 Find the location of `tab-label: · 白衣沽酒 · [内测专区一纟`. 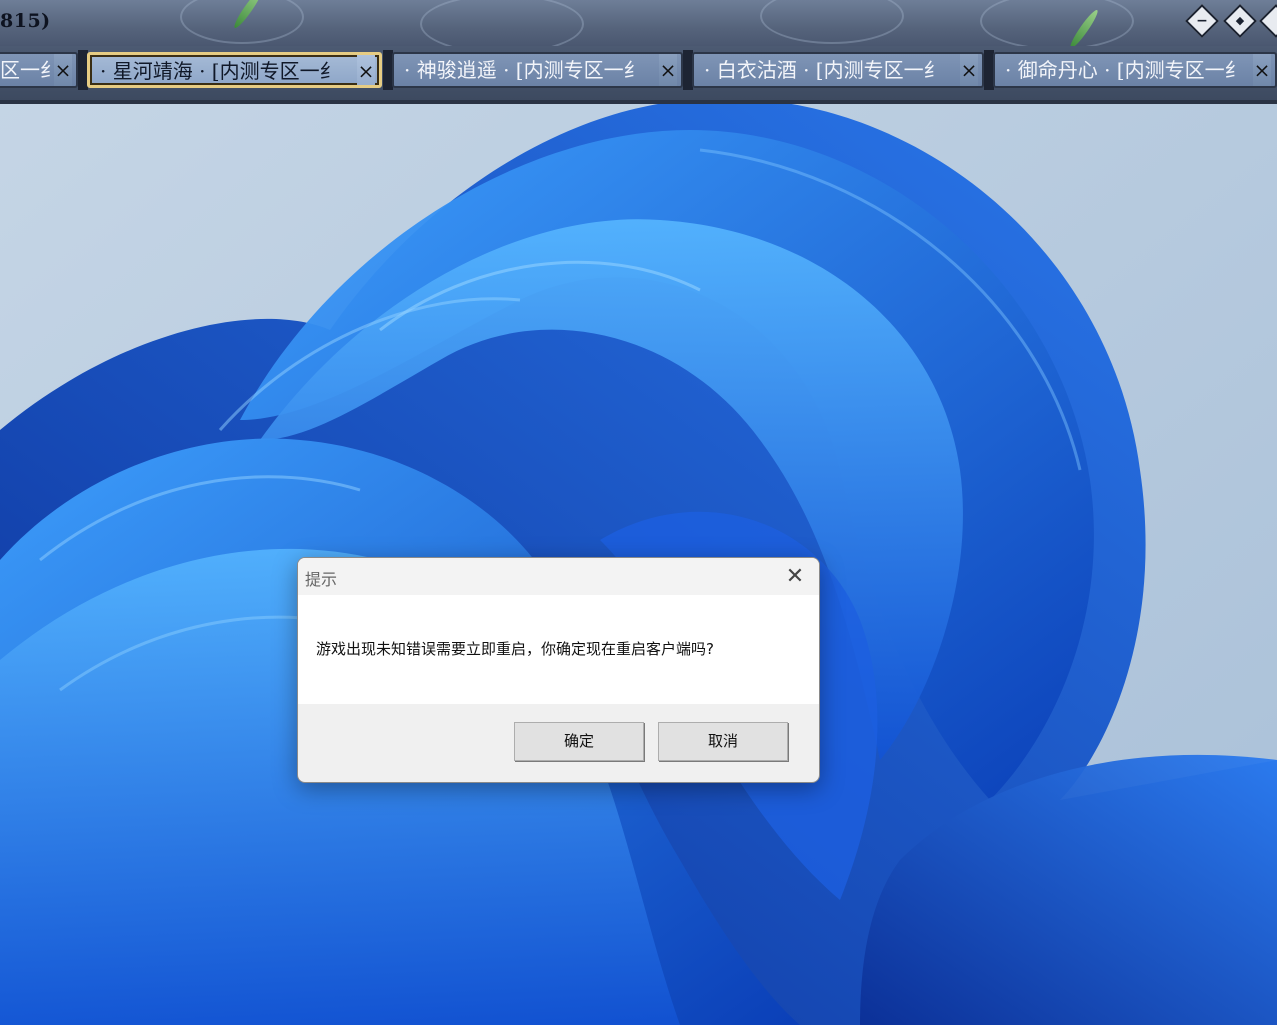

tab-label: · 白衣沽酒 · [内测专区一纟 is located at coordinates (824, 70).